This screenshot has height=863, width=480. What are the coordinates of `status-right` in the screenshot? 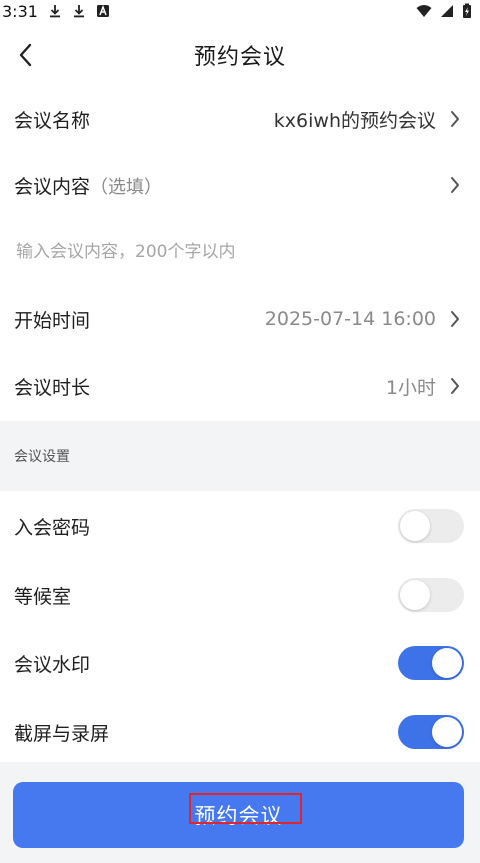 It's located at (448, 11).